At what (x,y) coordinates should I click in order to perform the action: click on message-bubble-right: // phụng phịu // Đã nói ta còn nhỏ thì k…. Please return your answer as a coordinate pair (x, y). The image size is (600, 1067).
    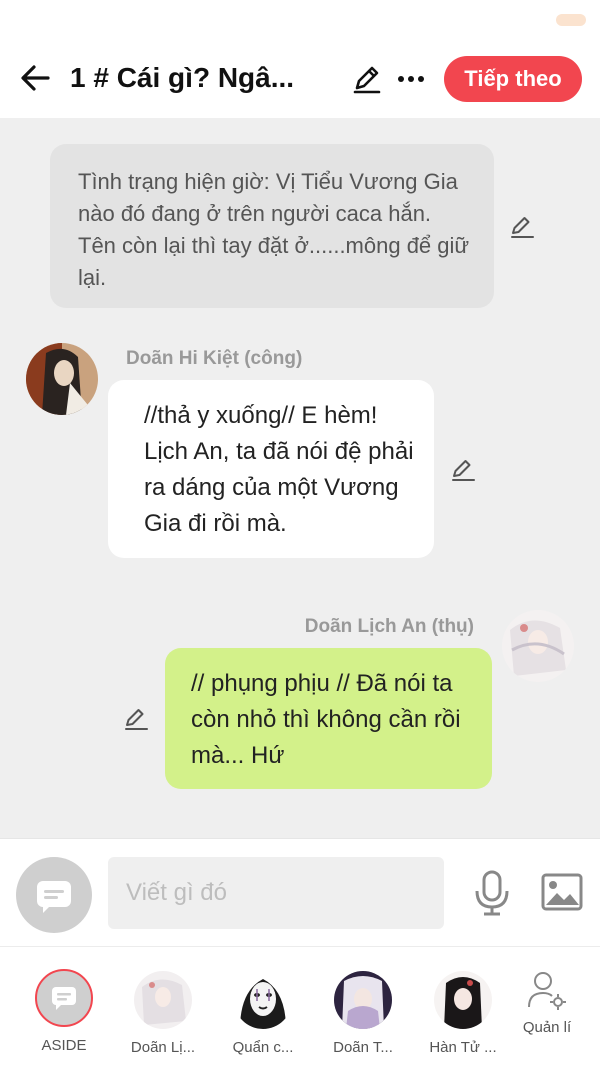
    Looking at the image, I should click on (328, 718).